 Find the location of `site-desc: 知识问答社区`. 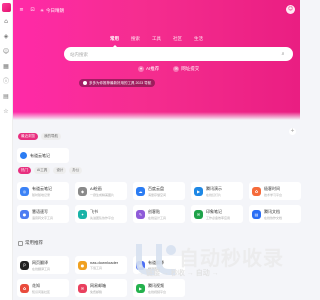

site-desc: 知识问答社区 is located at coordinates (41, 291).